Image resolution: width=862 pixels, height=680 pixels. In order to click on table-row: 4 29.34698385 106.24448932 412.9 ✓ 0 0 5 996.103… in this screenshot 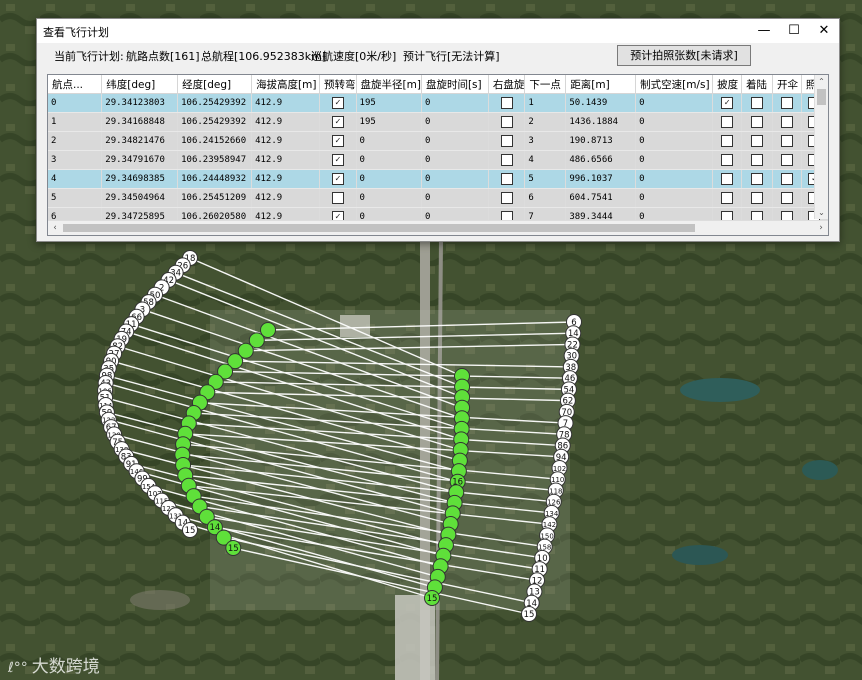, I will do `click(438, 179)`.